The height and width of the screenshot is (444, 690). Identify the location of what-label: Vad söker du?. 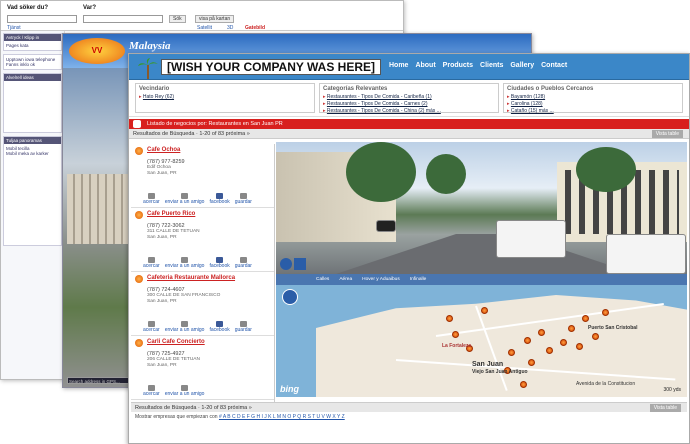
(28, 8).